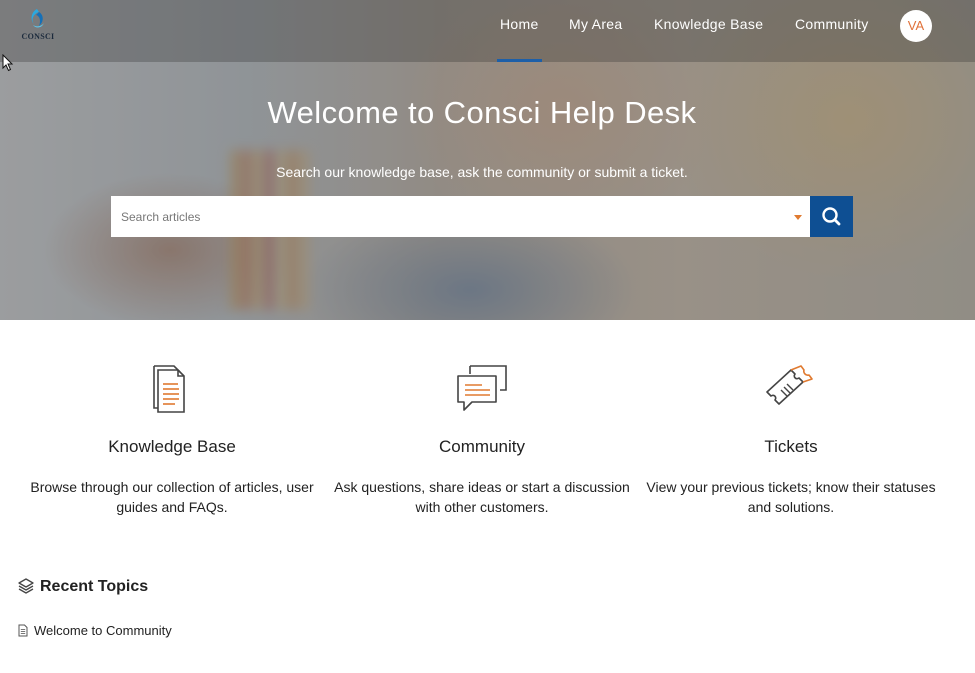 This screenshot has height=673, width=975. What do you see at coordinates (94, 586) in the screenshot?
I see `recent-topics-heading: Recent Topics` at bounding box center [94, 586].